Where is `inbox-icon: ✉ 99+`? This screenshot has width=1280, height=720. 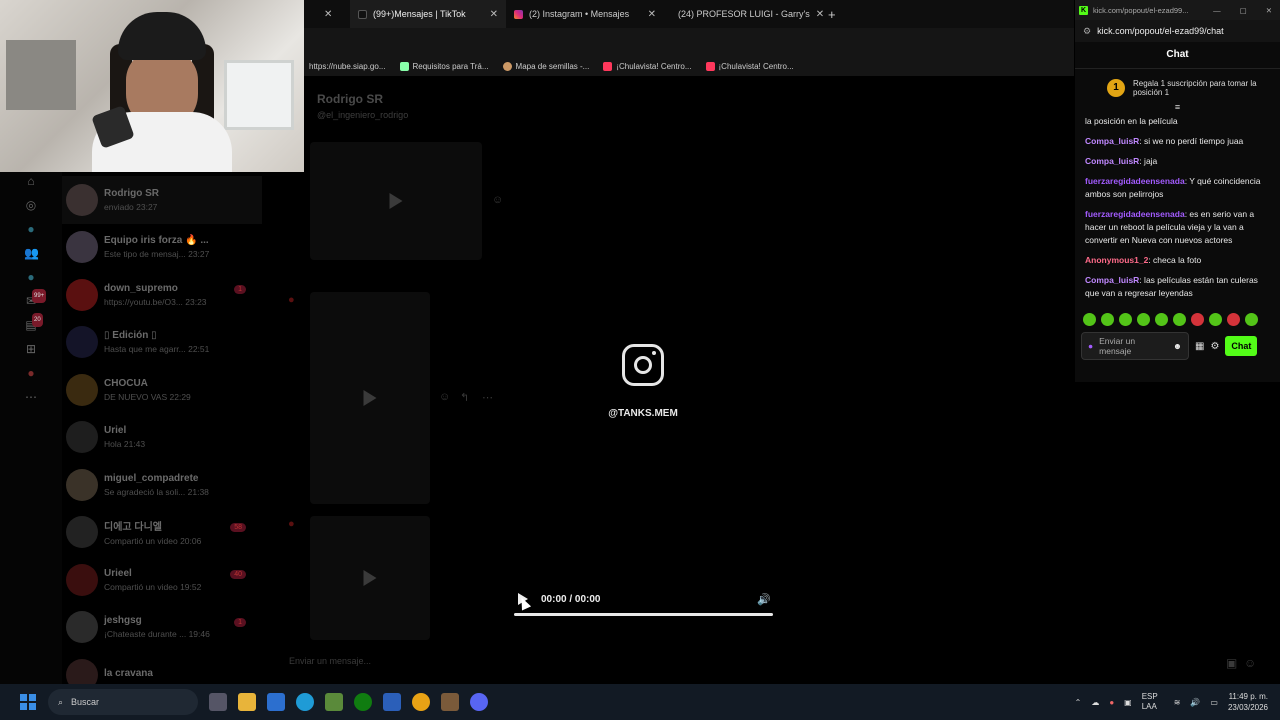 inbox-icon: ✉ 99+ is located at coordinates (35, 298).